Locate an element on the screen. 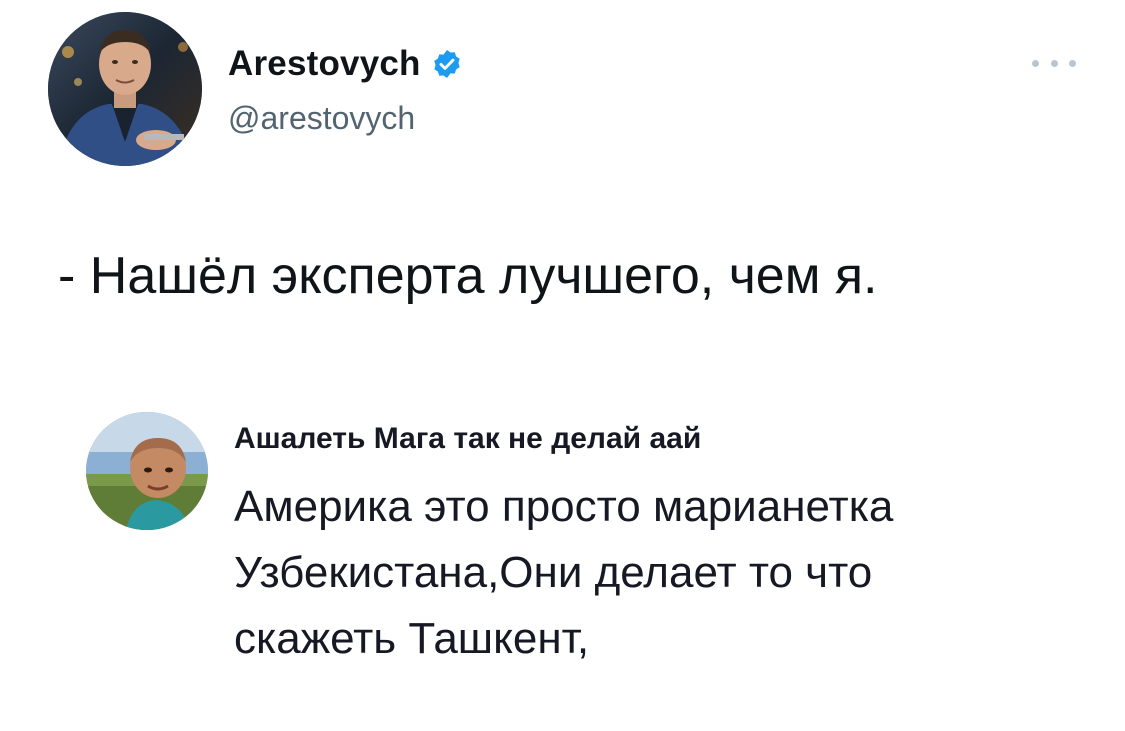 This screenshot has height=731, width=1125. comment-author: Ашалеть Мага так не делай аай is located at coordinates (468, 438).